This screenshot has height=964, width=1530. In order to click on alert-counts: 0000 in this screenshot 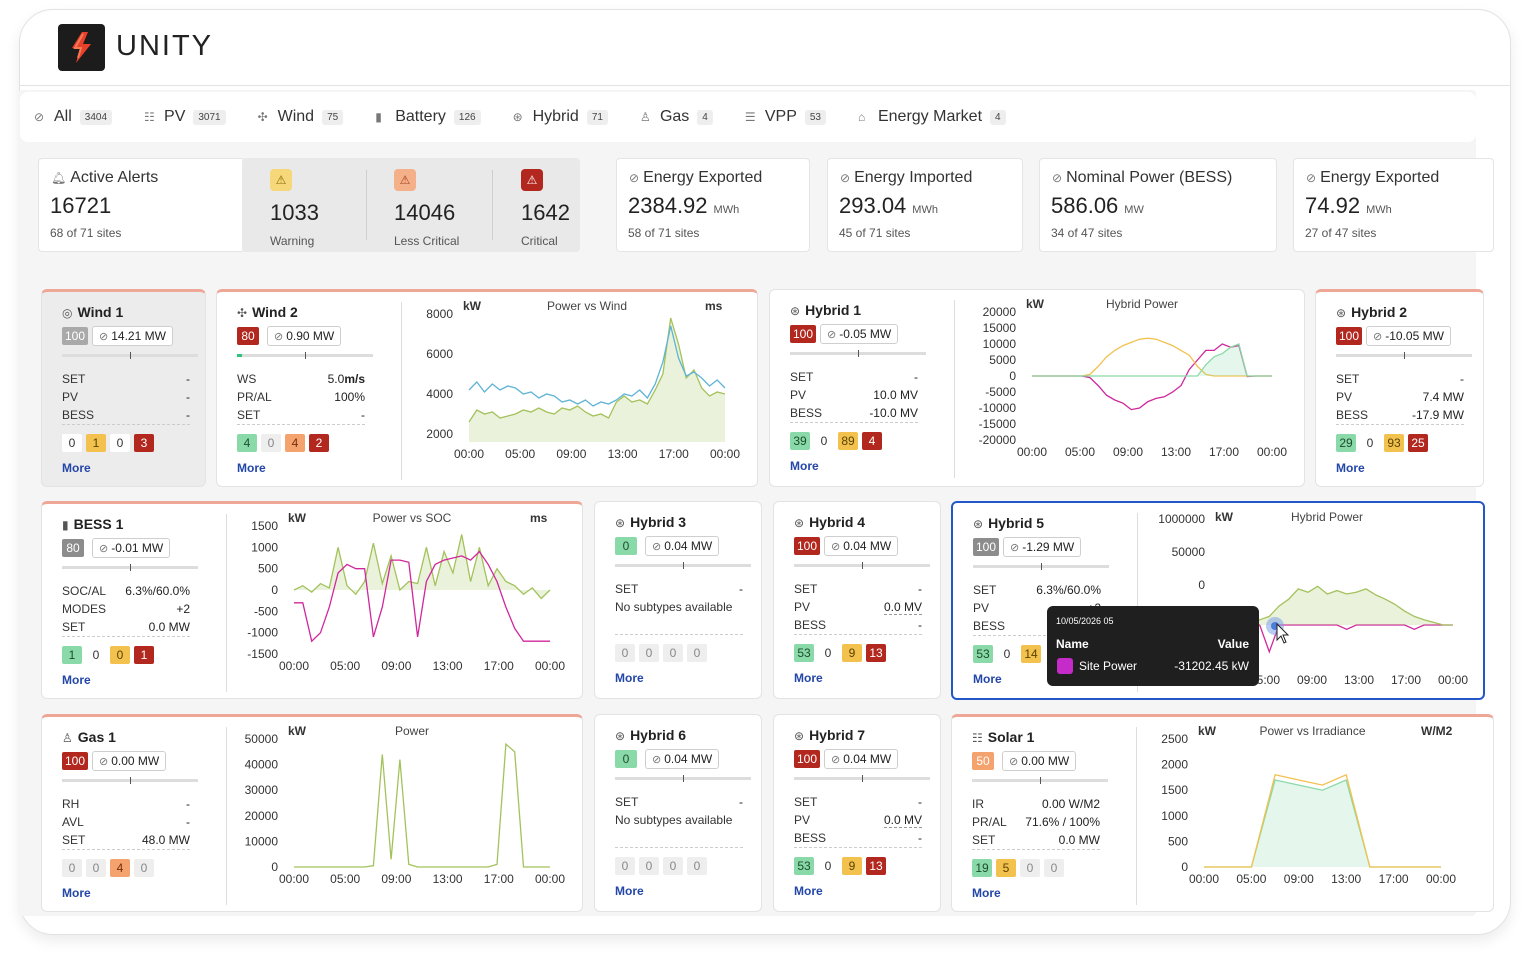, I will do `click(663, 653)`.